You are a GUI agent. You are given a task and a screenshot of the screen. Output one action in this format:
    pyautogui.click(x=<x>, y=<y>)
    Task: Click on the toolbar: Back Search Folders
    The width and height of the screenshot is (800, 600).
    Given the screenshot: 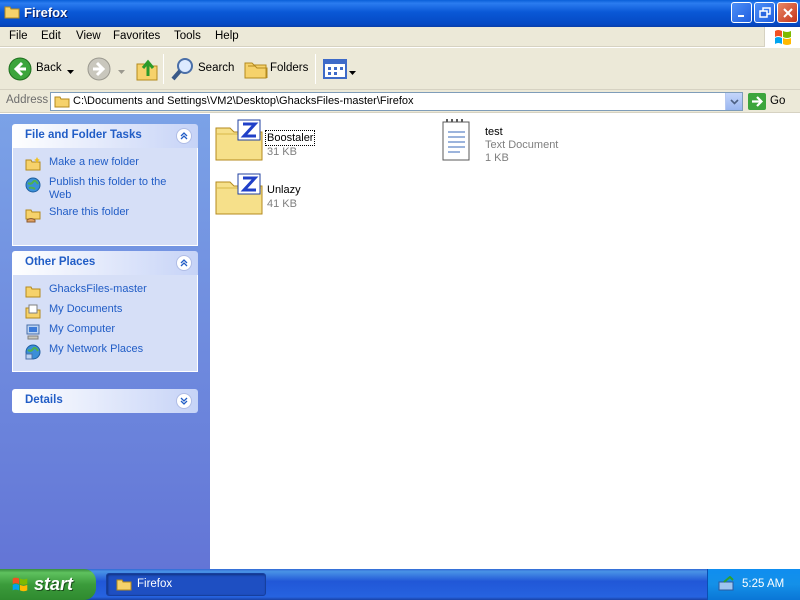 What is the action you would take?
    pyautogui.click(x=400, y=69)
    